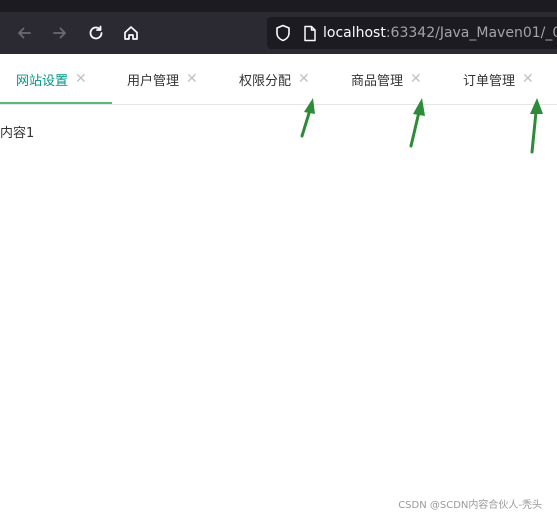  What do you see at coordinates (265, 81) in the screenshot?
I see `tab-label: 权限分配` at bounding box center [265, 81].